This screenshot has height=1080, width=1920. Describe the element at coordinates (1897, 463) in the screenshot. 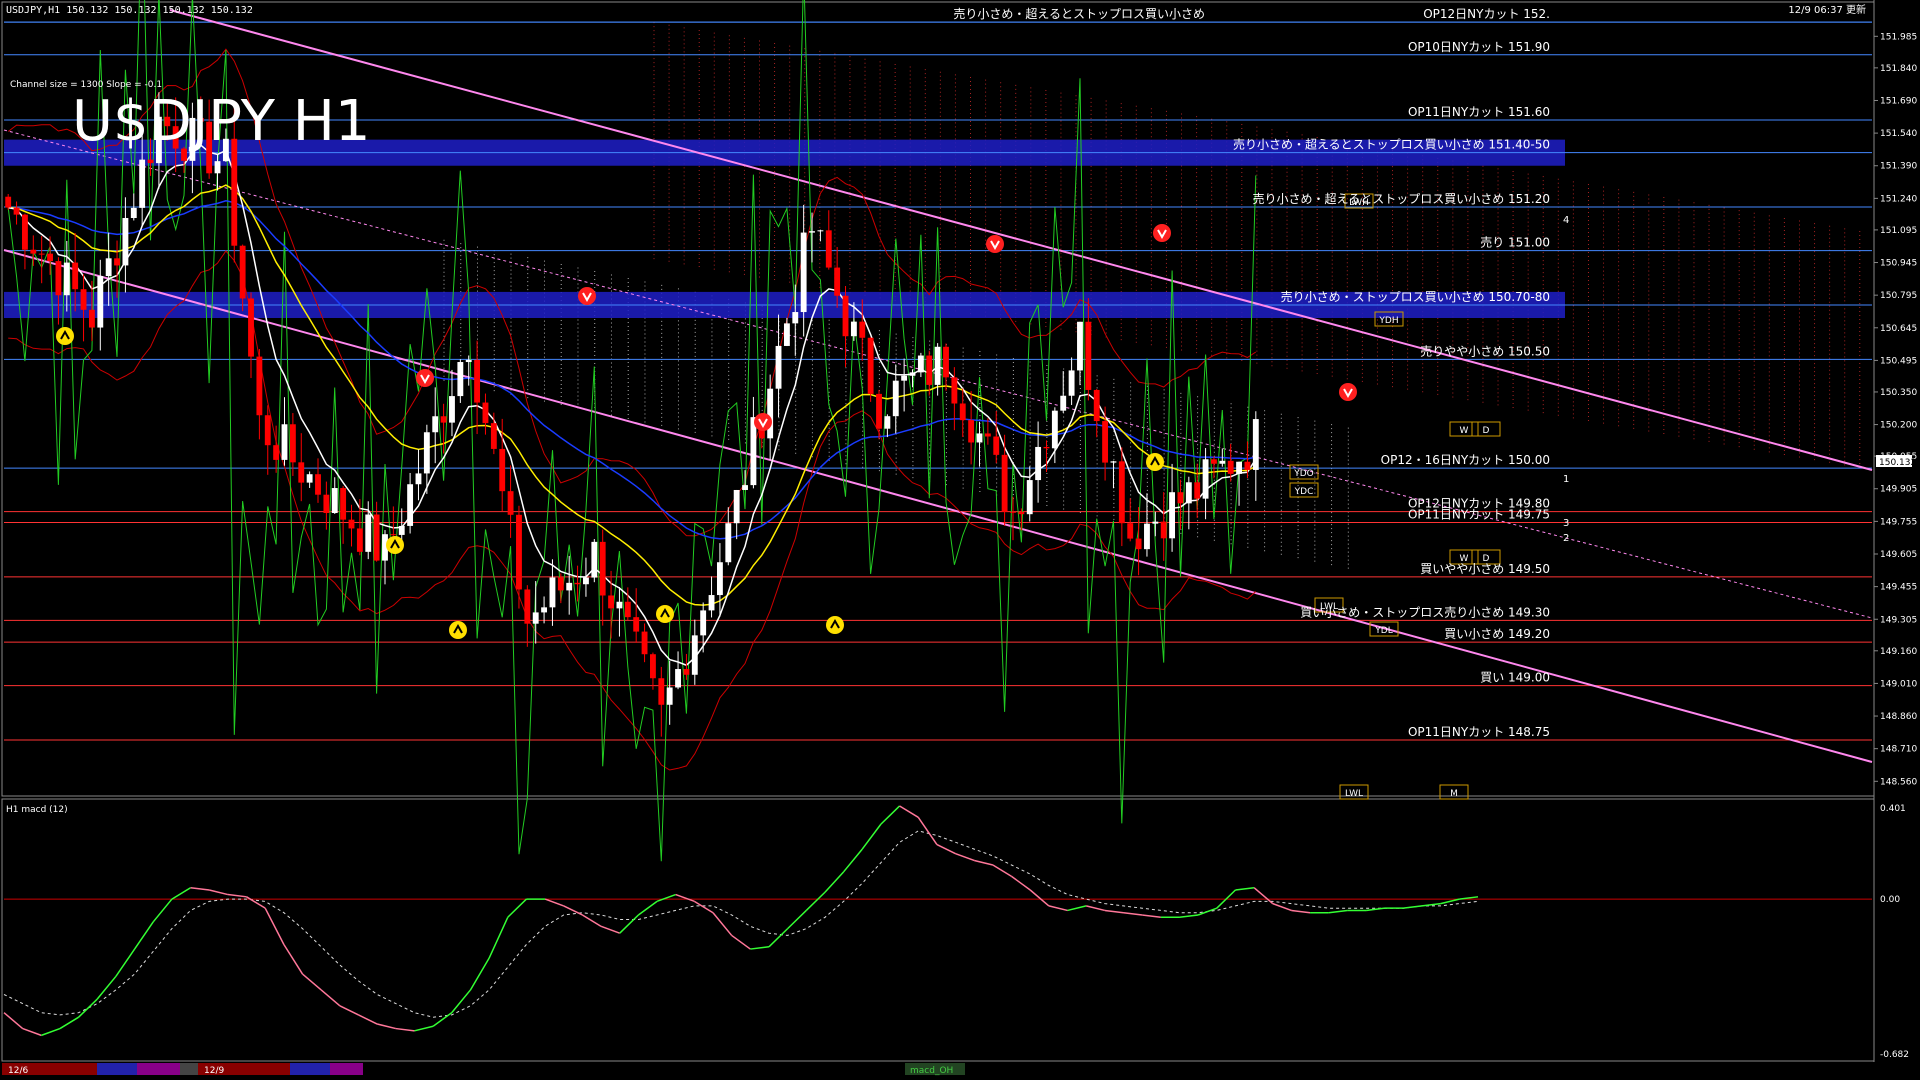

I see `current-price-label: 150.132` at that location.